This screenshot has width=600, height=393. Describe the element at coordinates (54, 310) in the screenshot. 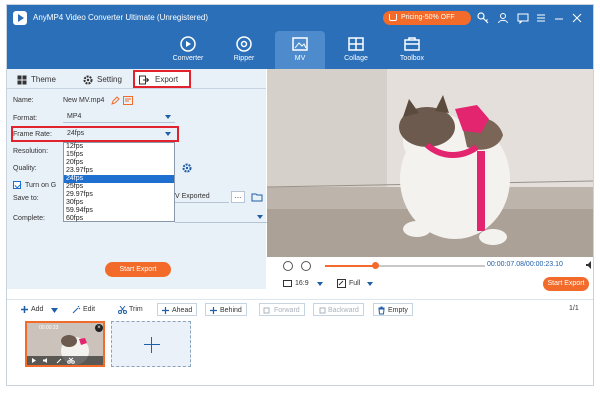

I see `add-dropdown-chevron-icon` at that location.